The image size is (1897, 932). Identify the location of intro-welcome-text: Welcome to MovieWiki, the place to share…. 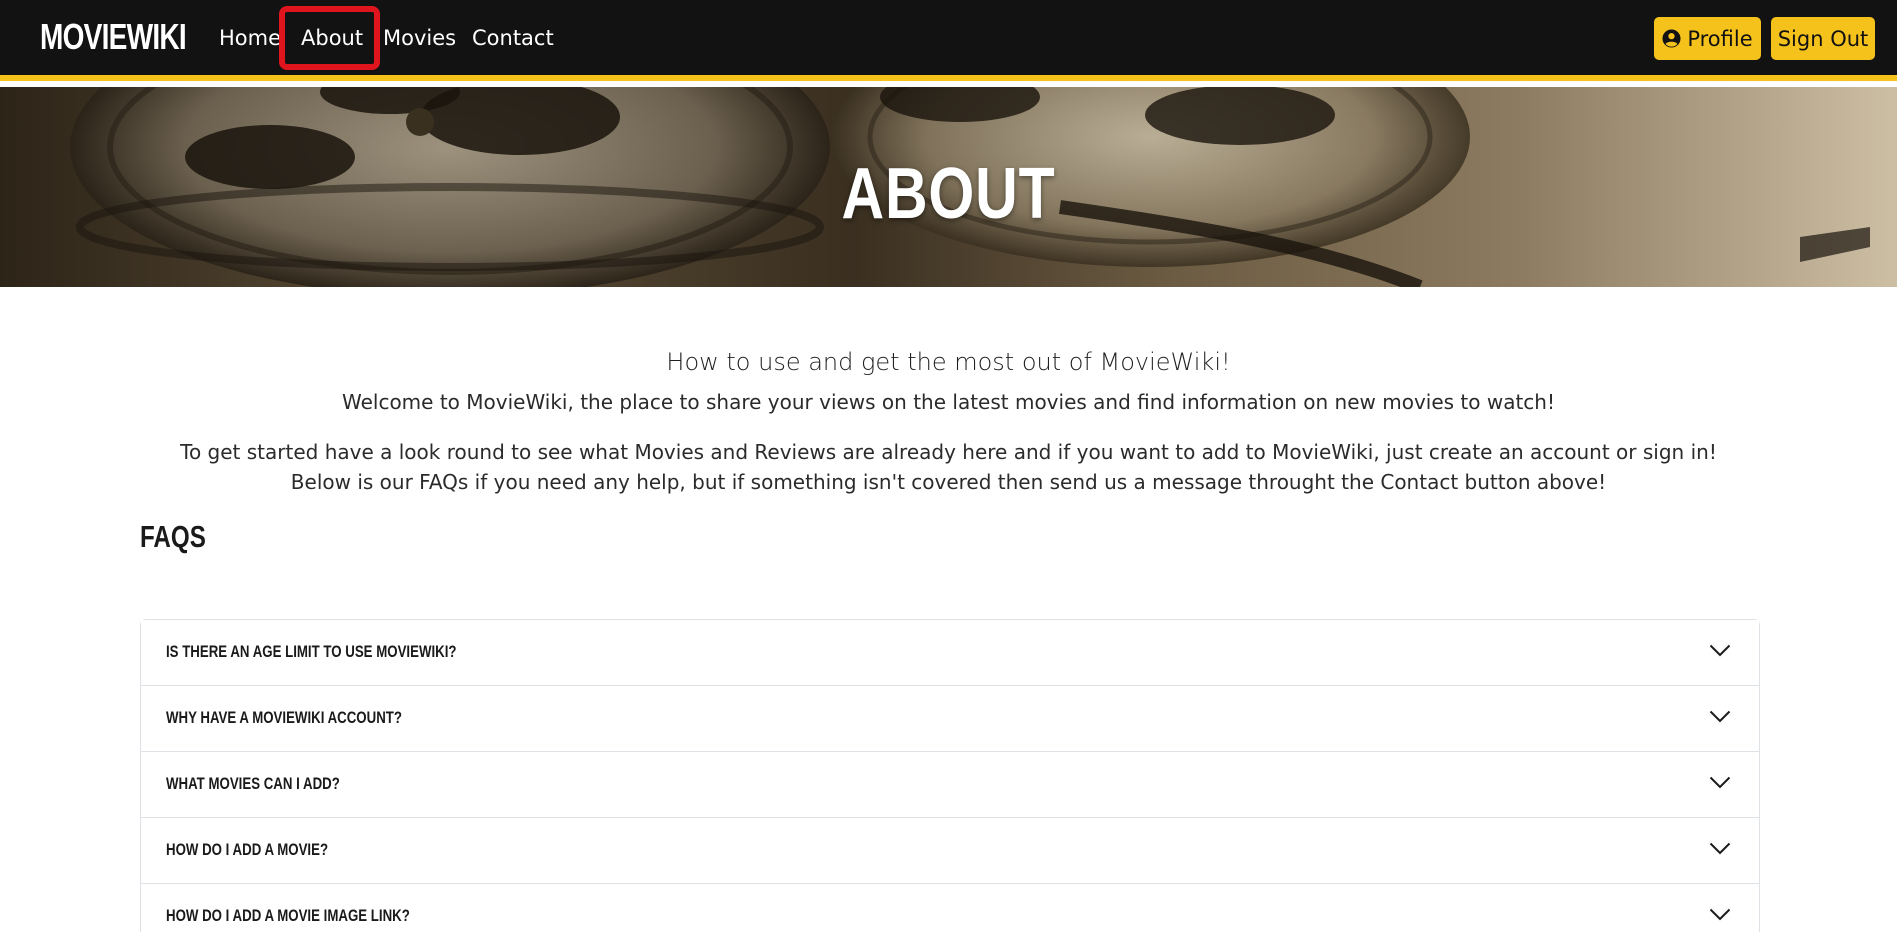
(948, 402).